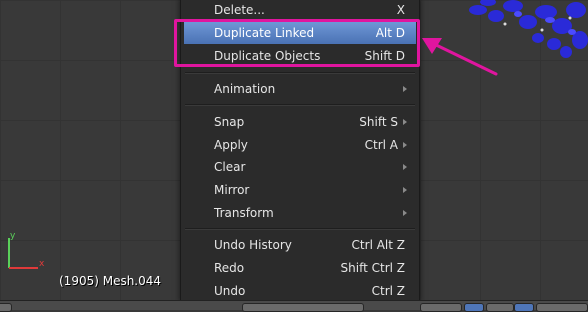 This screenshot has width=588, height=312. What do you see at coordinates (300, 89) in the screenshot?
I see `menu-item-animation: Animation` at bounding box center [300, 89].